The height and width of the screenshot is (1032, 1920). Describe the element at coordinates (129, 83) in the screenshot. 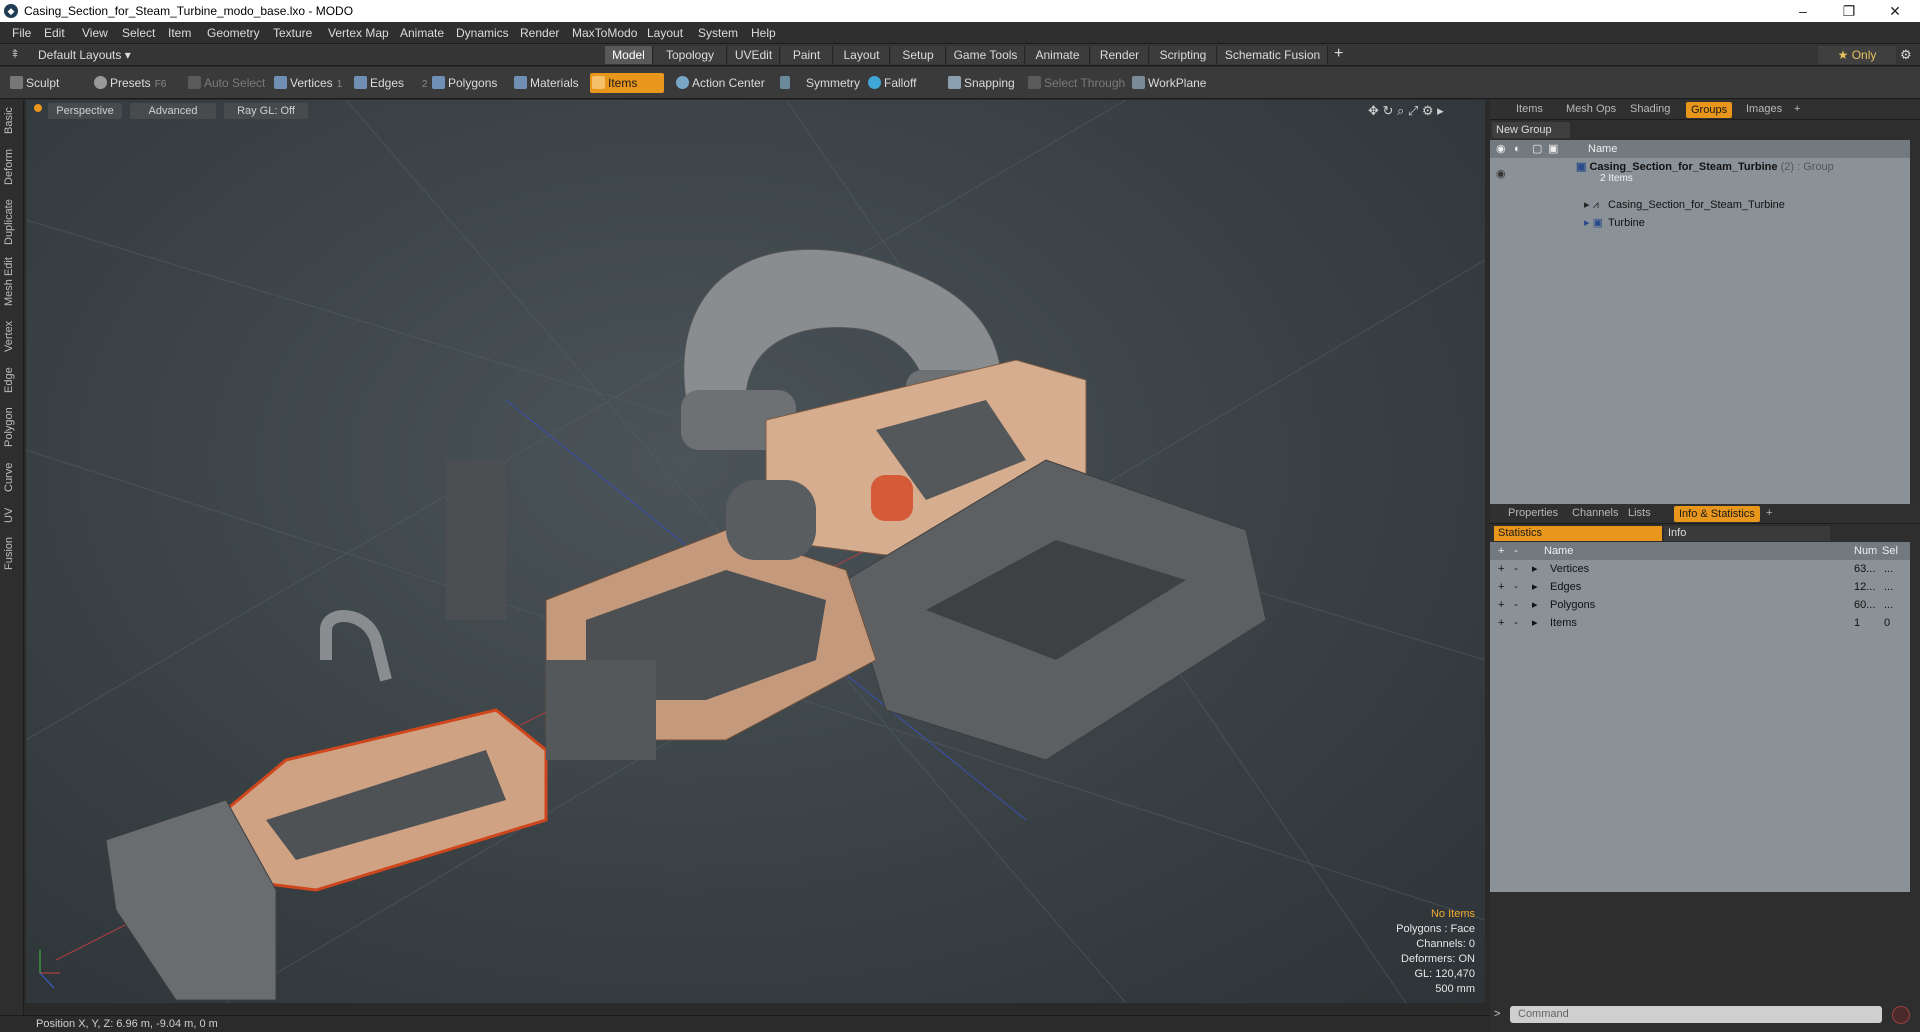

I see `presets-button: Presets F6` at that location.